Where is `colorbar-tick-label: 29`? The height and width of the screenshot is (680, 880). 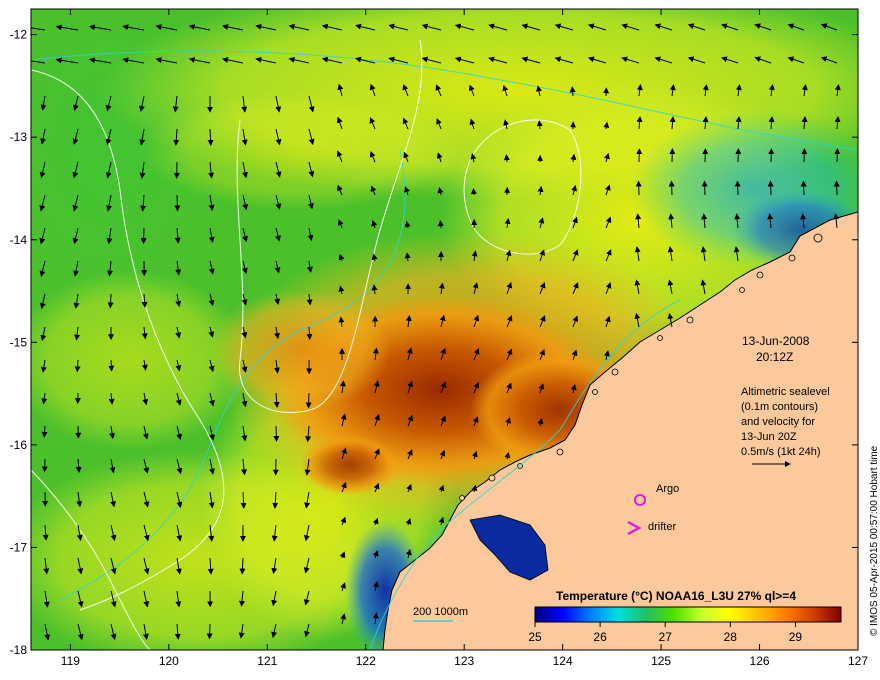
colorbar-tick-label: 29 is located at coordinates (796, 637).